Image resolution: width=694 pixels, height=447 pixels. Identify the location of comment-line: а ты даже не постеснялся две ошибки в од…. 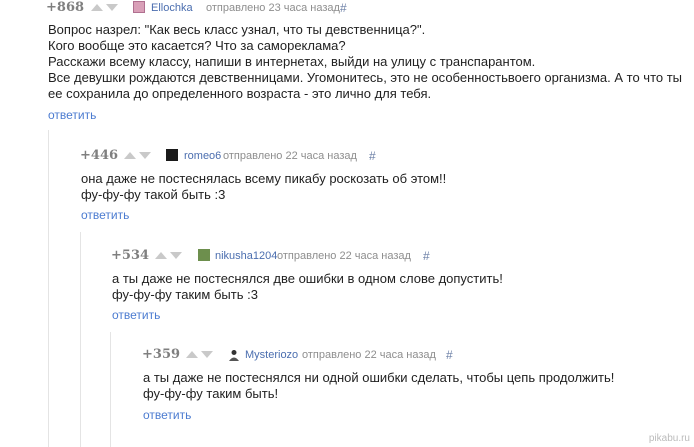
(307, 278).